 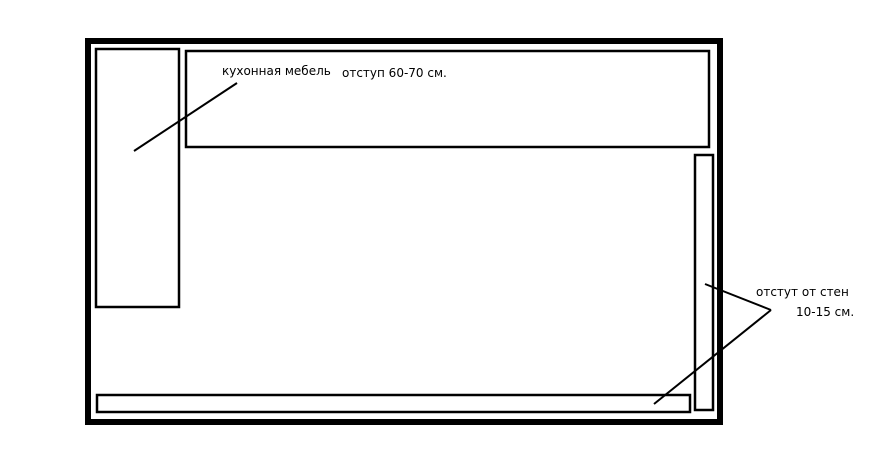 What do you see at coordinates (393, 403) in the screenshot?
I see `wall-offset-bottom-strip` at bounding box center [393, 403].